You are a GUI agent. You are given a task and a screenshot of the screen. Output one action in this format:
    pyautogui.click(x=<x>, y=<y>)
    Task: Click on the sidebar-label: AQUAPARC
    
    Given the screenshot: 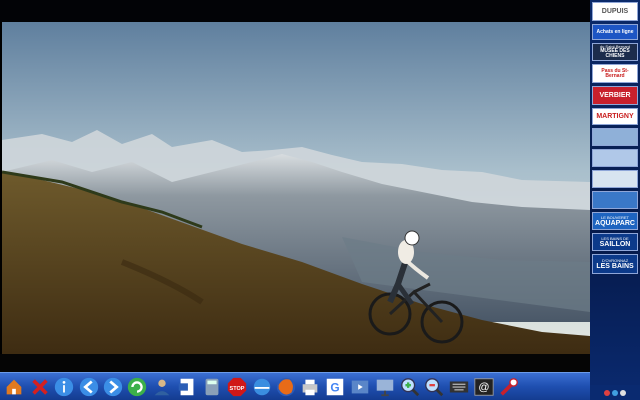 What is the action you would take?
    pyautogui.click(x=615, y=223)
    